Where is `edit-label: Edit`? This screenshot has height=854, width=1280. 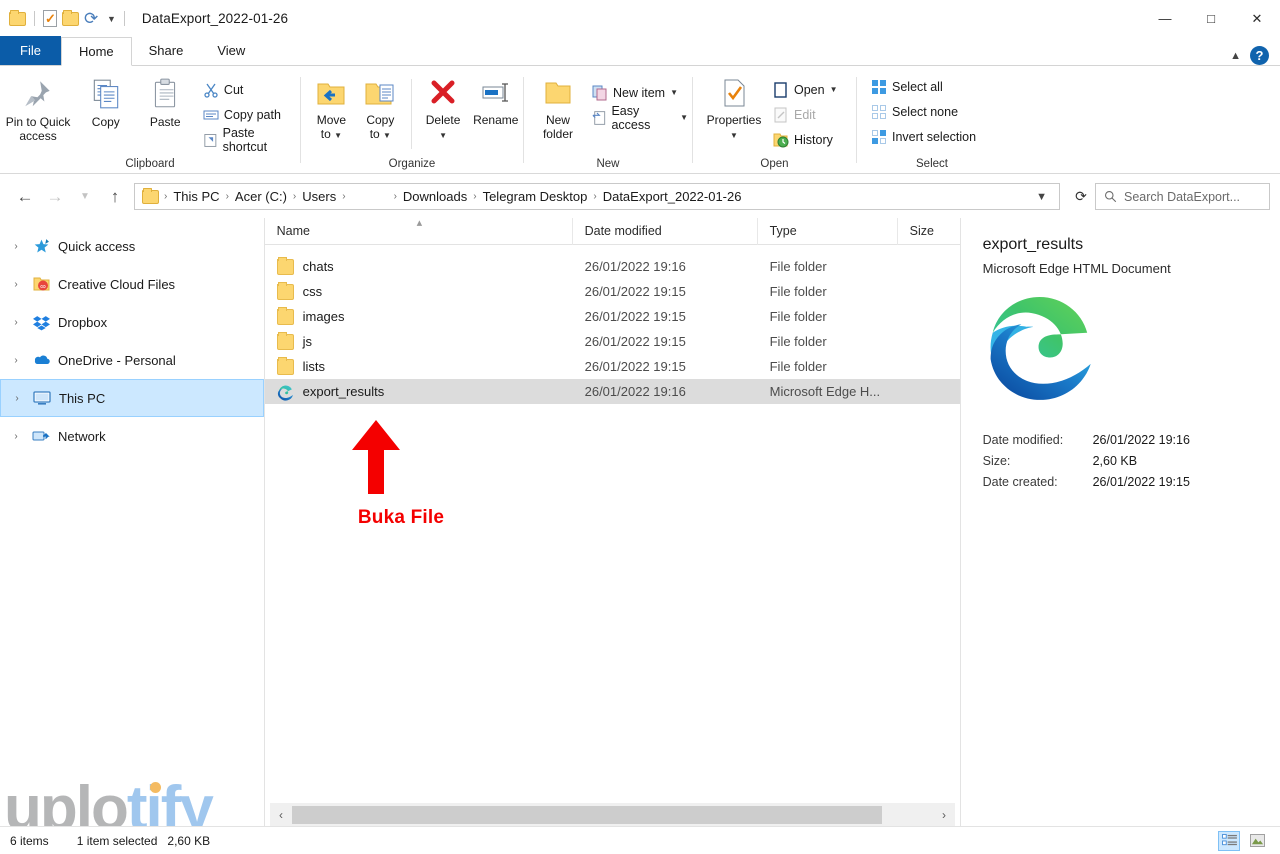 edit-label: Edit is located at coordinates (805, 114).